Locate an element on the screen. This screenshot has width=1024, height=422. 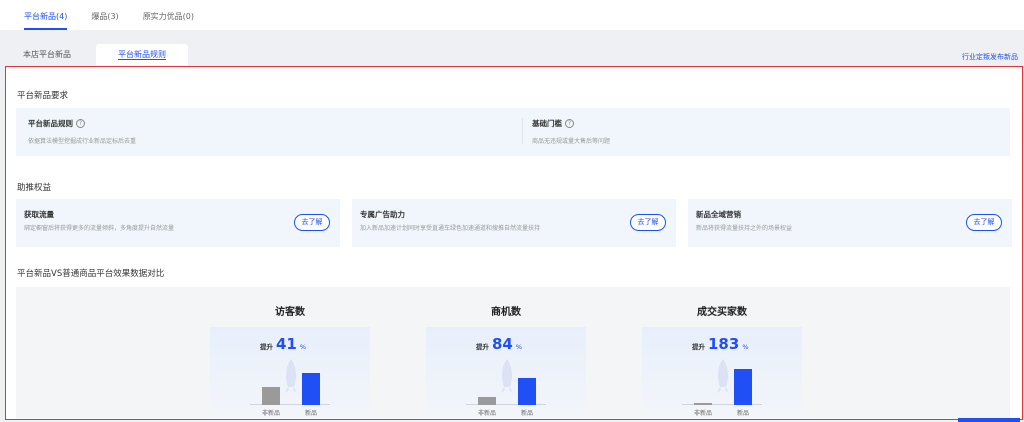
benefit-title: 专属广告助力 is located at coordinates (382, 214).